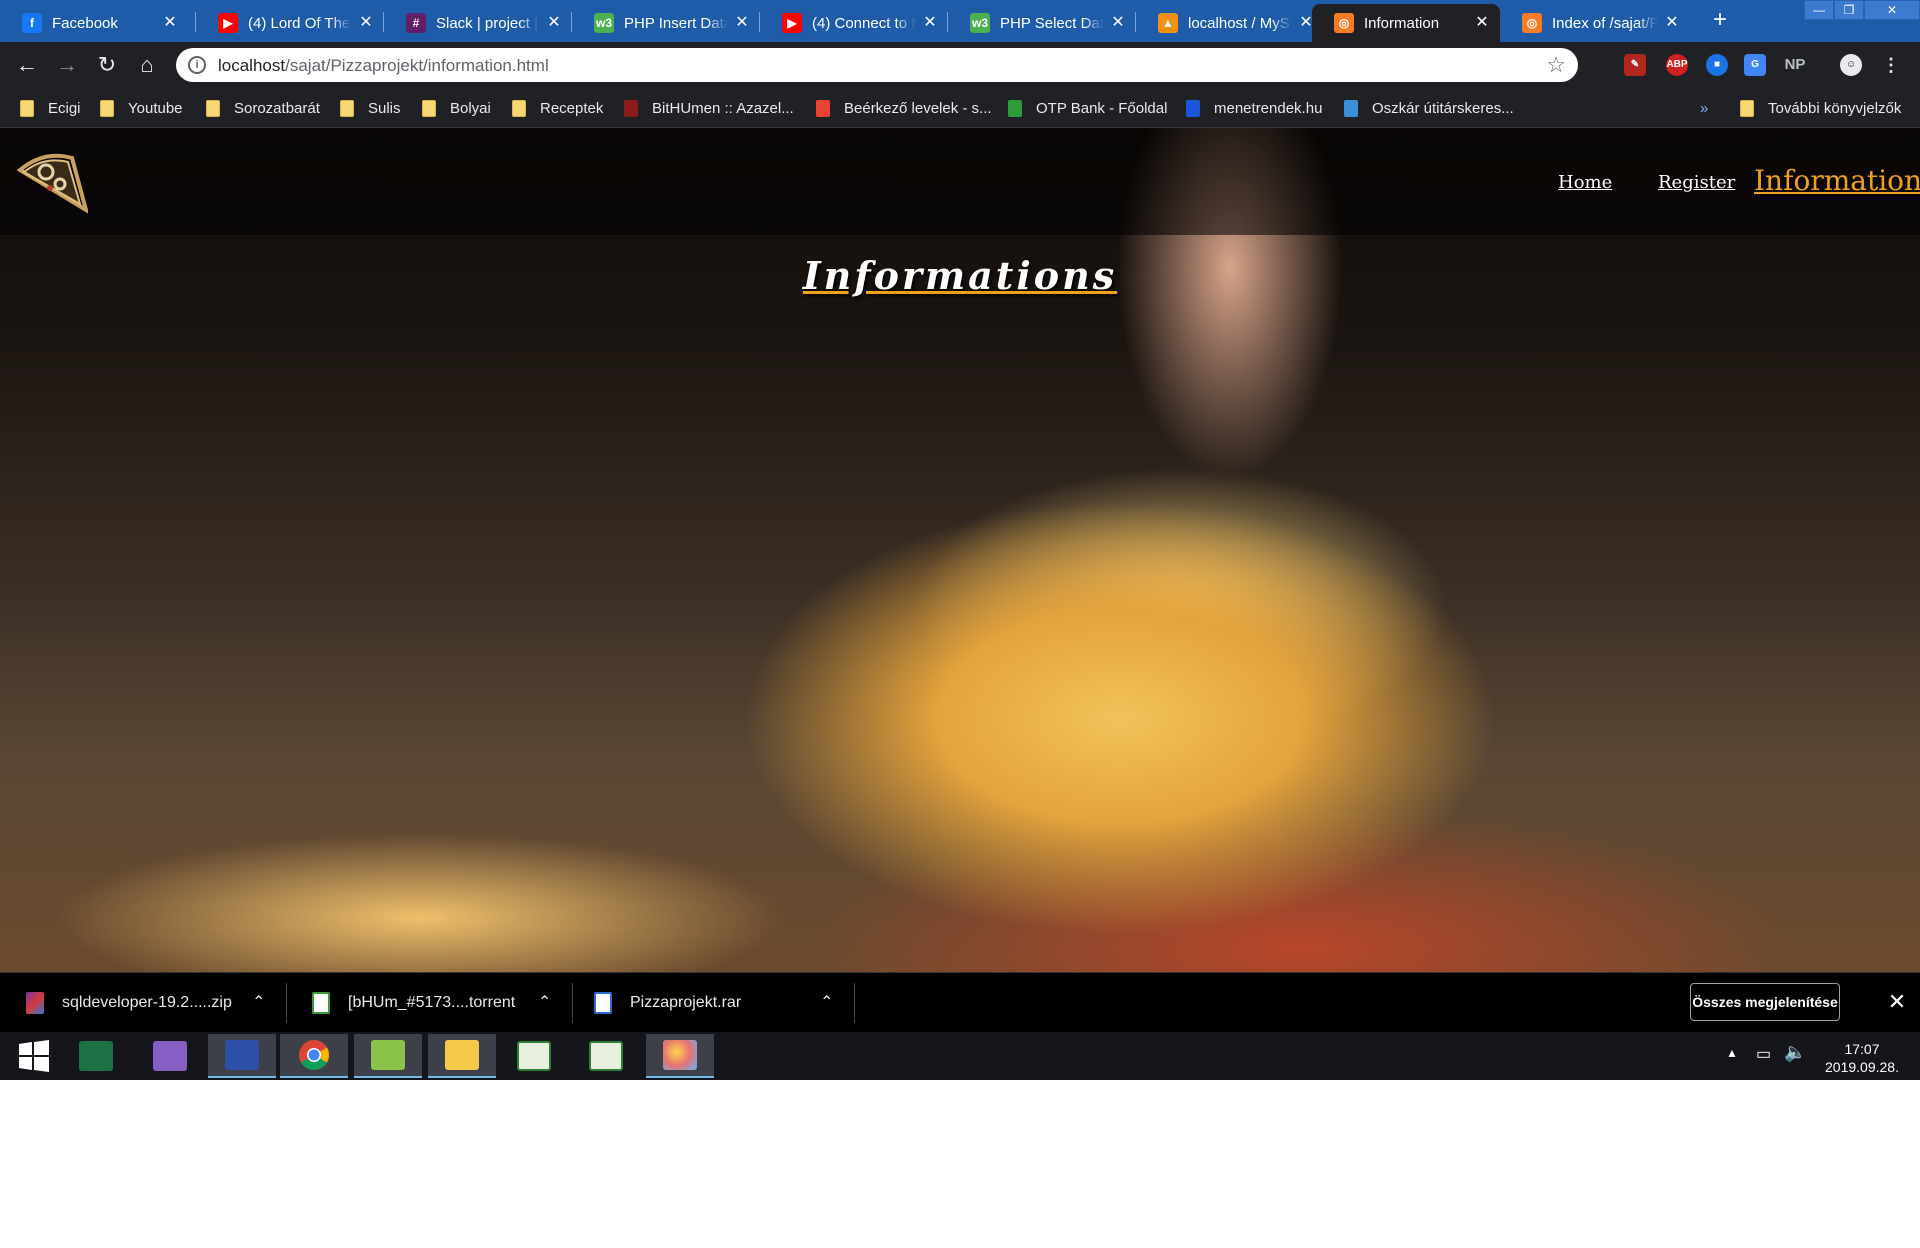 Image resolution: width=1920 pixels, height=1248 pixels. Describe the element at coordinates (1254, 108) in the screenshot. I see `bookmark-item: menetrendek.hu` at that location.